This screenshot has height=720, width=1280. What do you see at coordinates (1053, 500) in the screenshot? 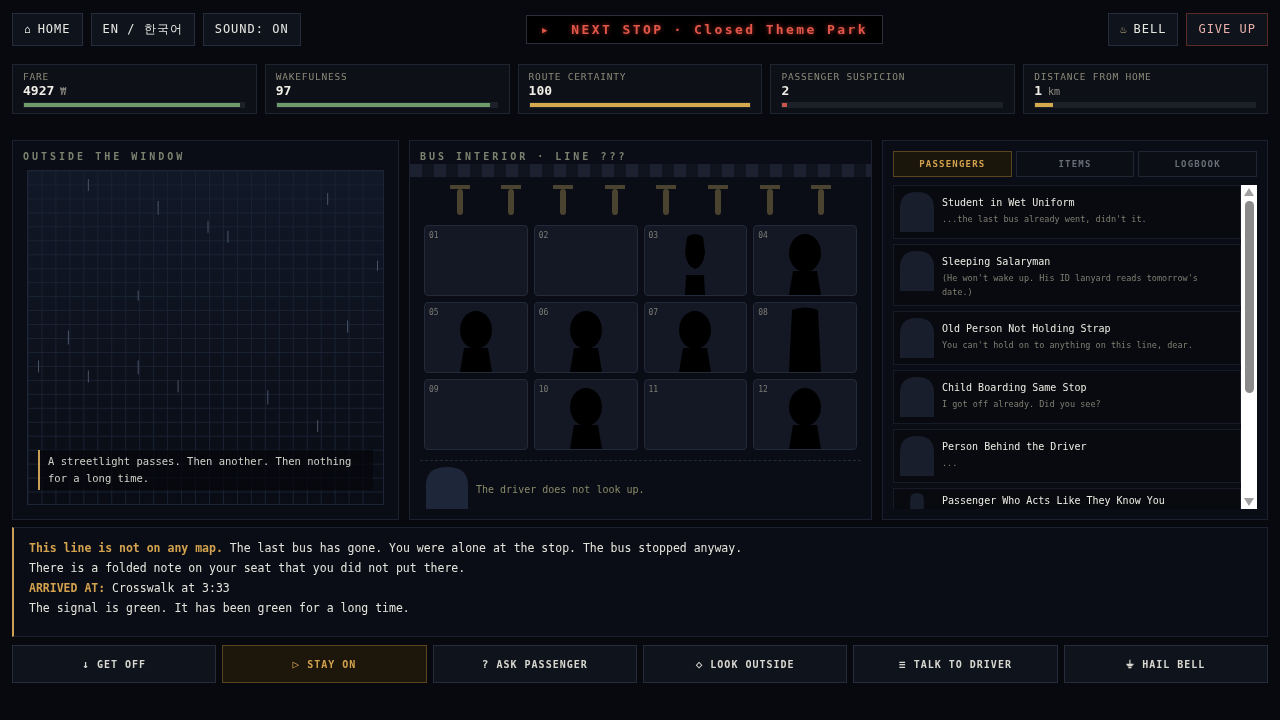
I see `passenger-name: Passenger Who Acts Like They Know You` at bounding box center [1053, 500].